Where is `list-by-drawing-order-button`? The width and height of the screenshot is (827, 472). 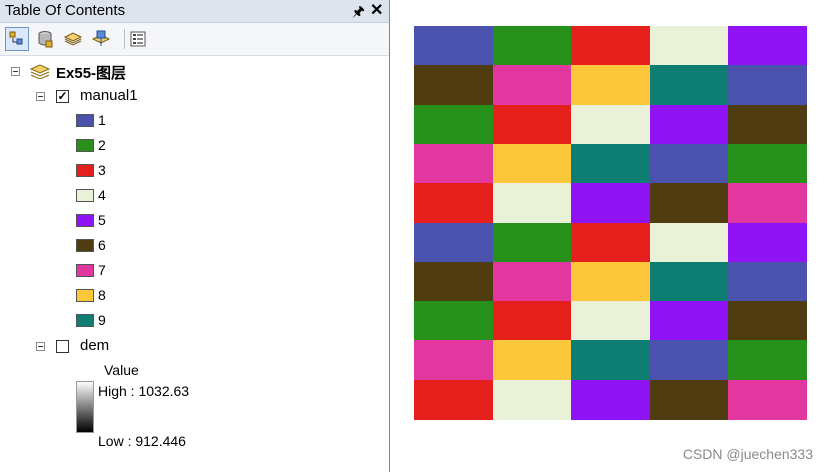 list-by-drawing-order-button is located at coordinates (17, 39).